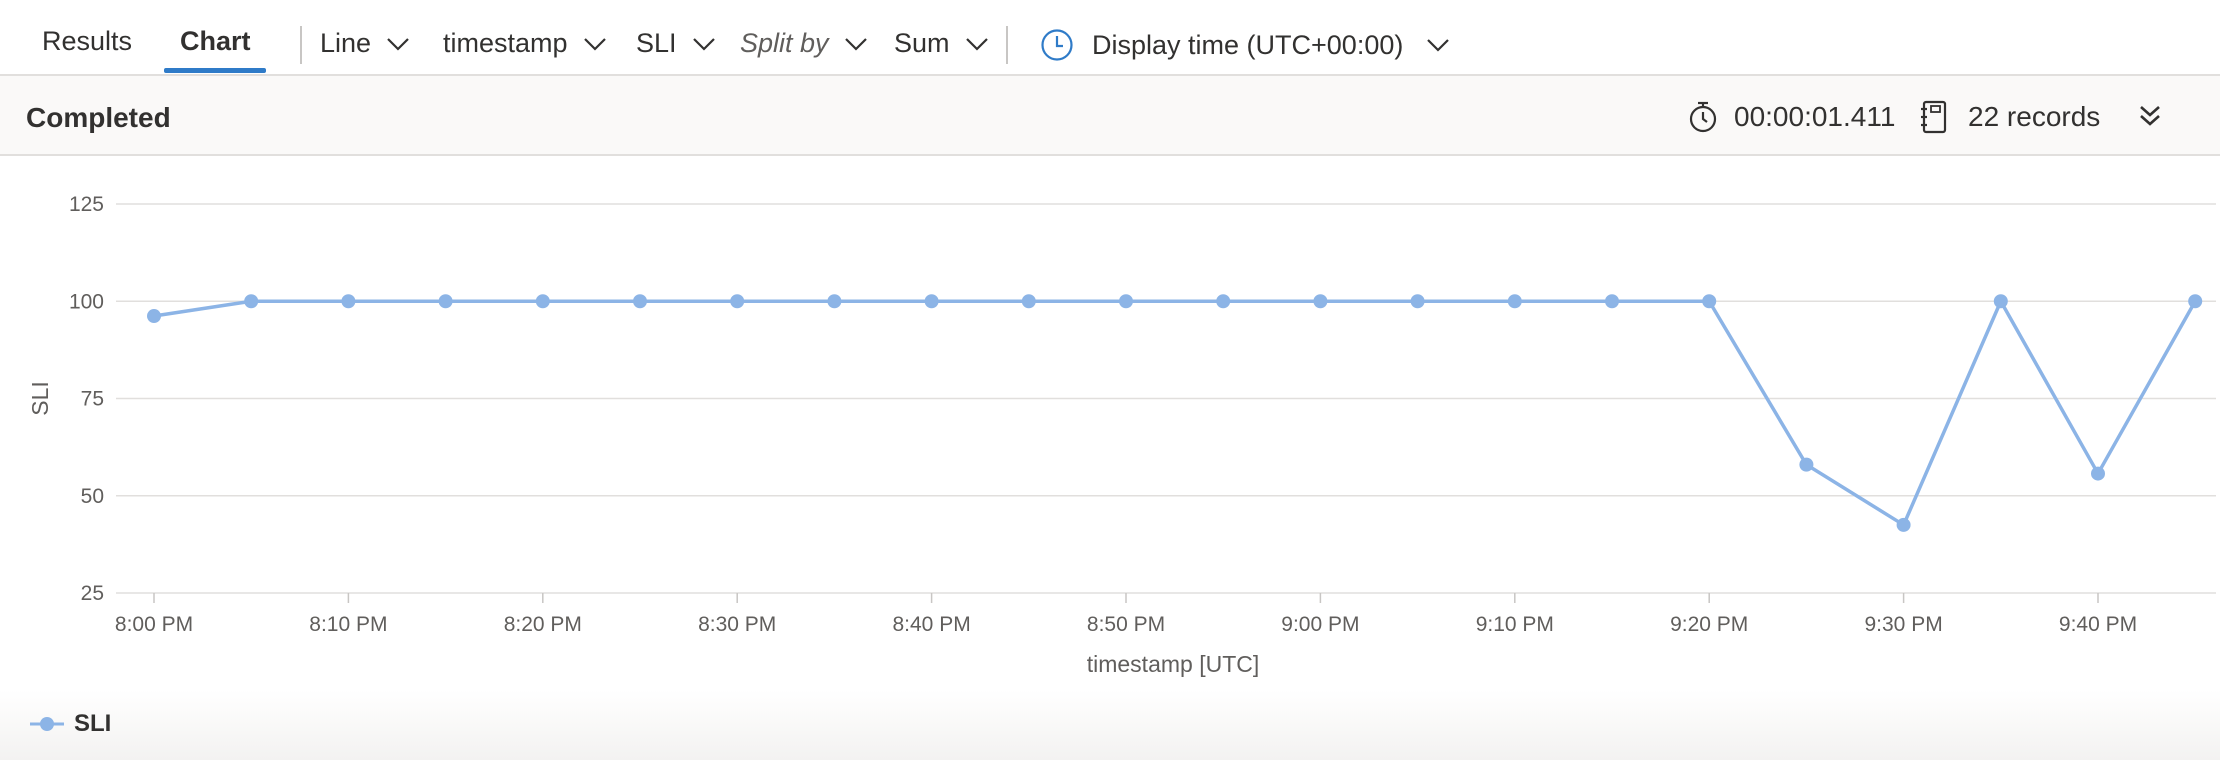 The width and height of the screenshot is (2220, 760). I want to click on double-chevron-down-icon, so click(2150, 116).